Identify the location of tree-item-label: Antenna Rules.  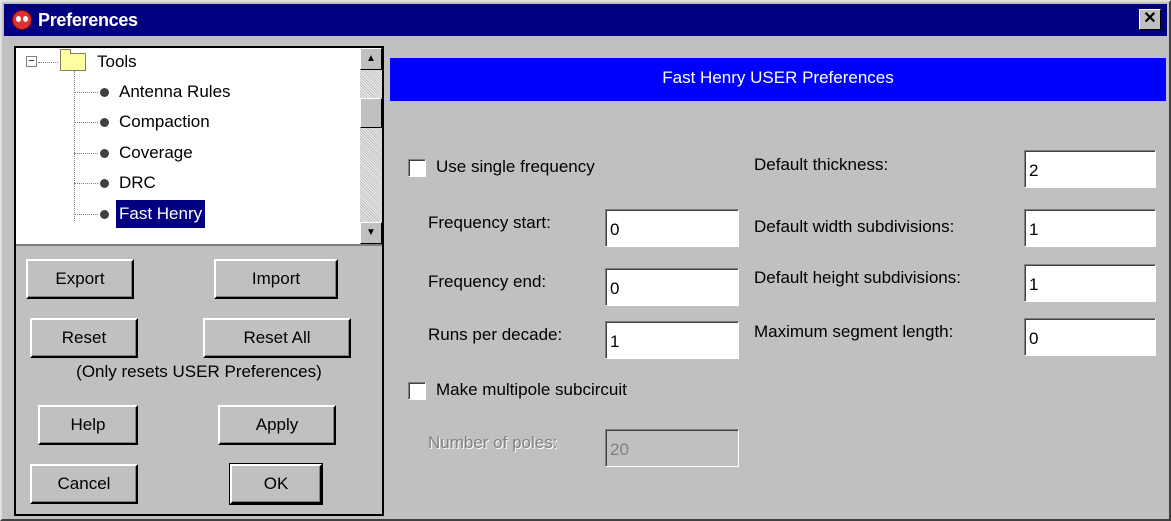
(175, 91).